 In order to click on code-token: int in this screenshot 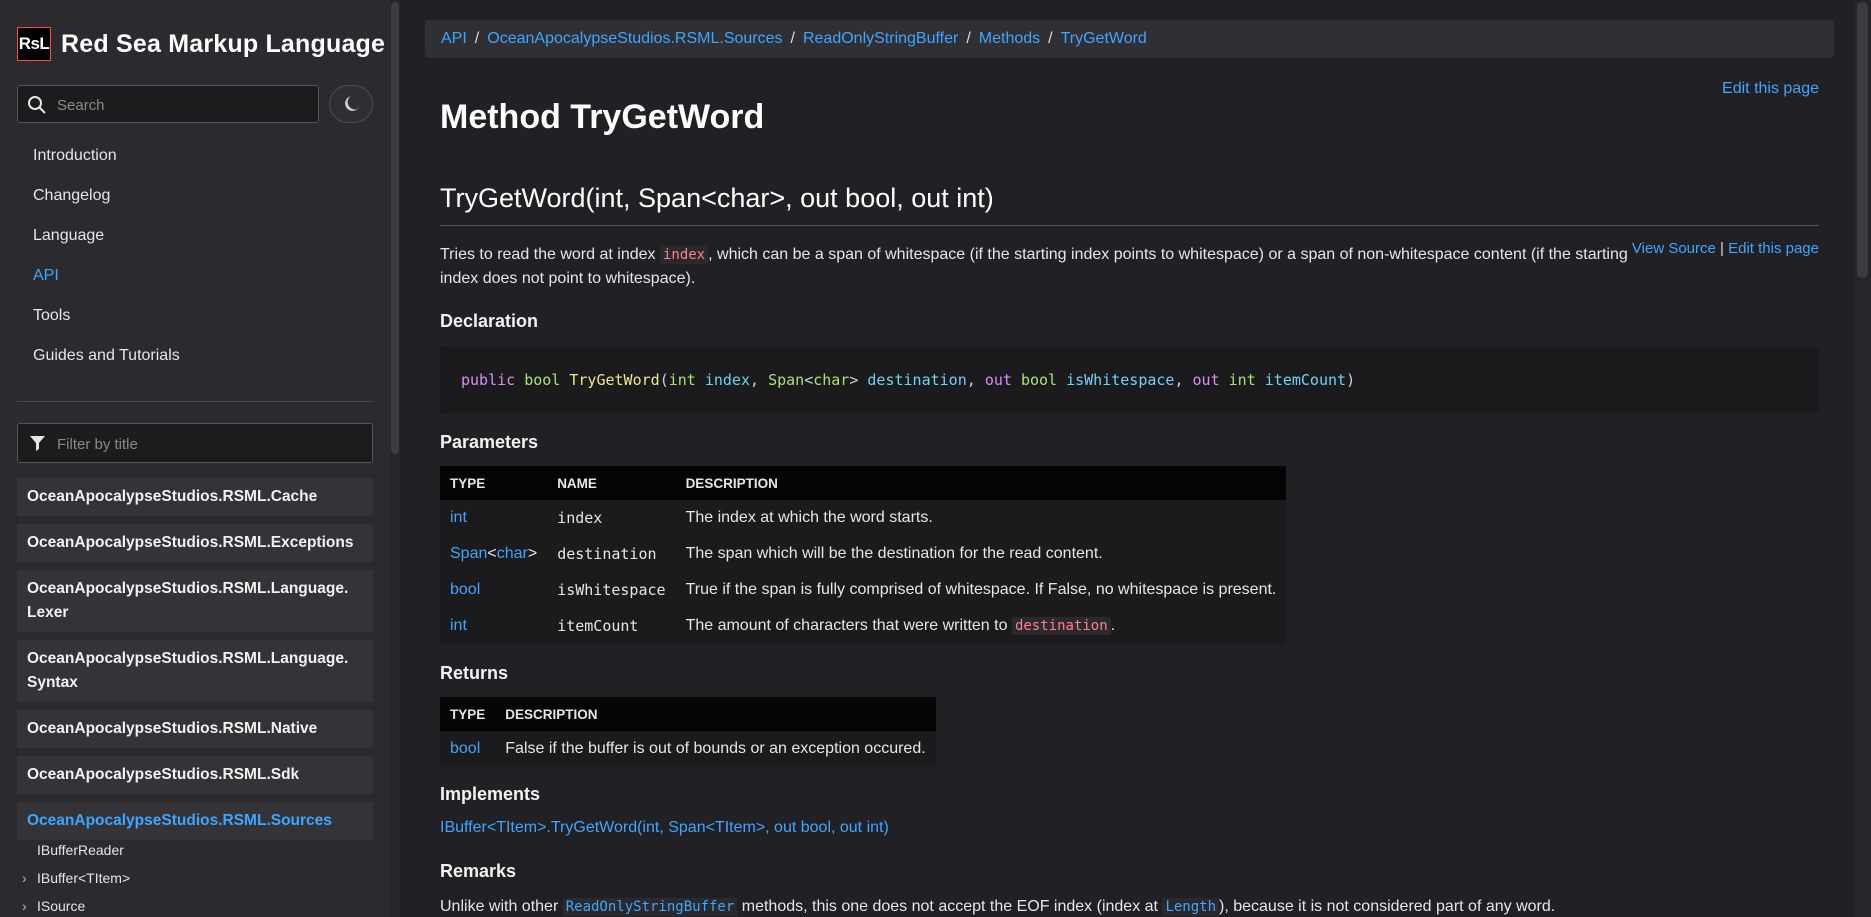, I will do `click(1242, 380)`.